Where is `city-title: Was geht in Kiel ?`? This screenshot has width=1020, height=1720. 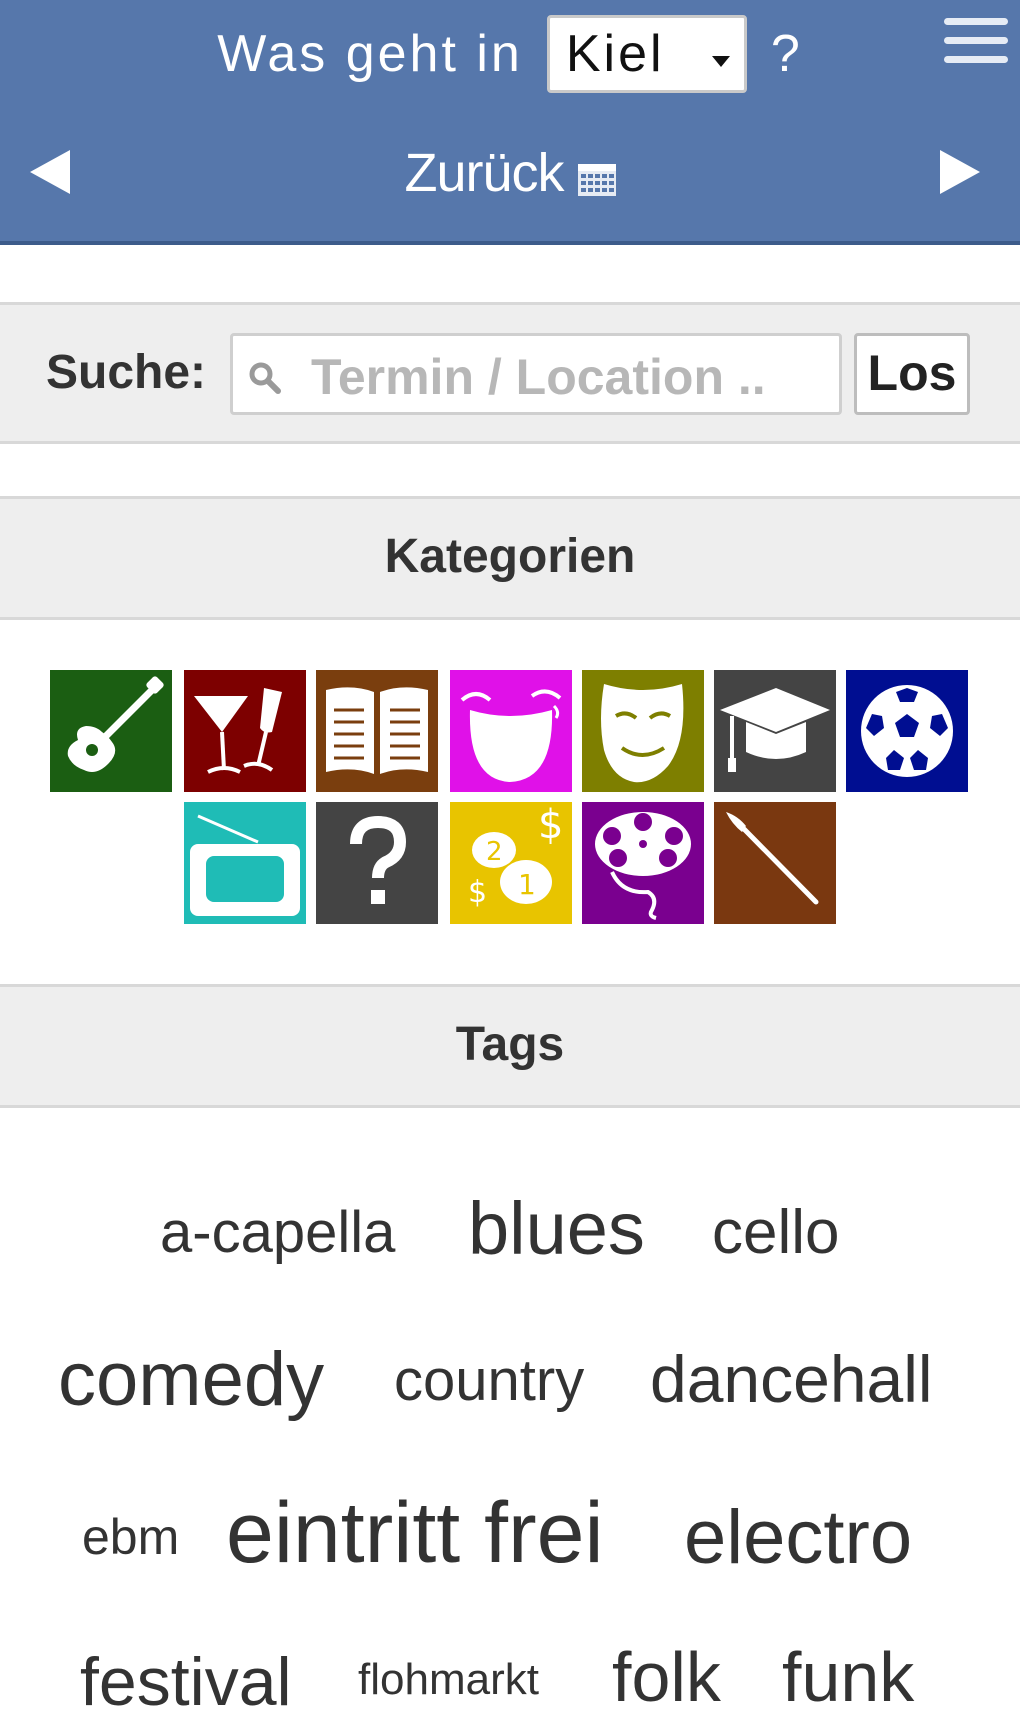 city-title: Was geht in Kiel ? is located at coordinates (510, 54).